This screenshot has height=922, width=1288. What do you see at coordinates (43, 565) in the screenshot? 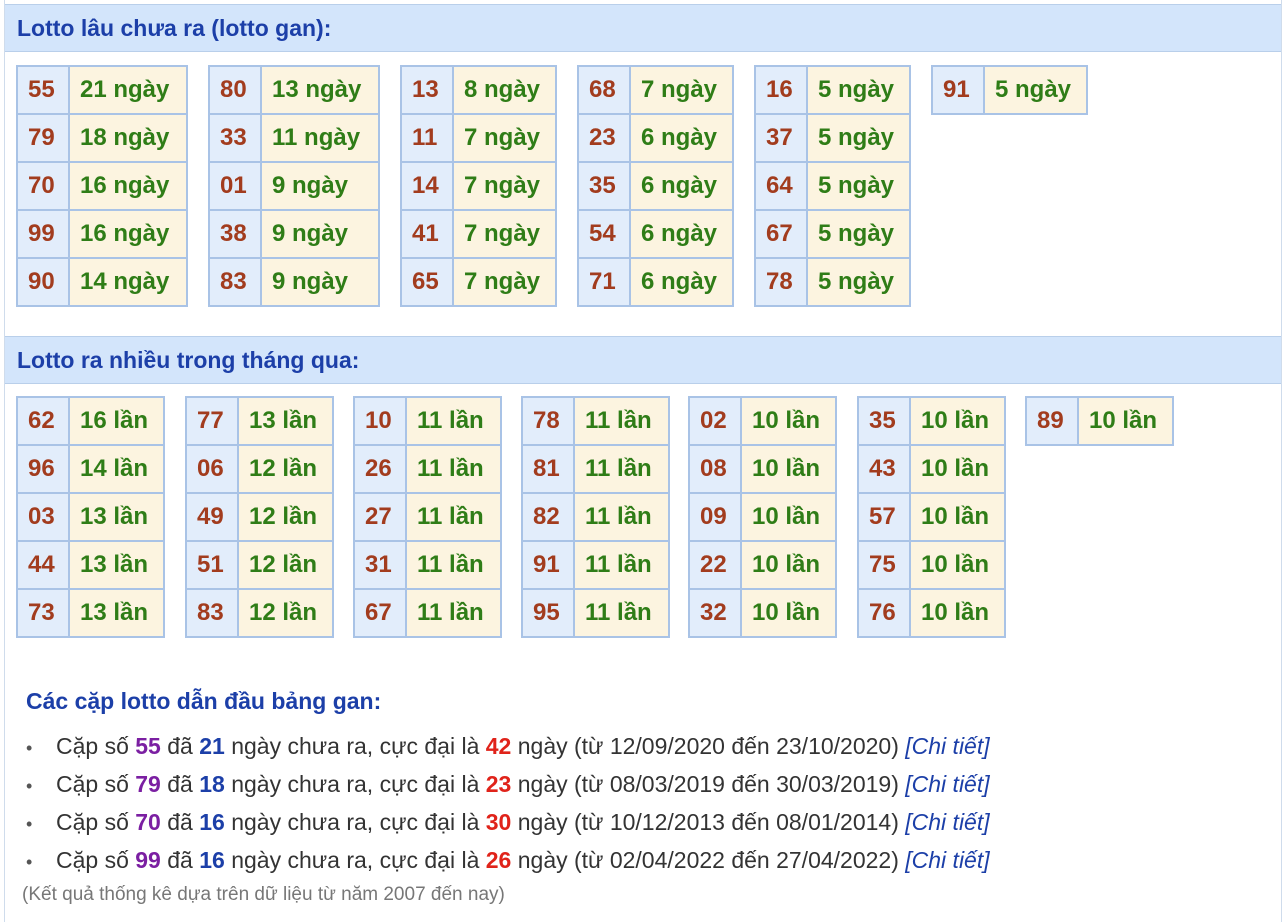
I see `frequent-number: 44` at bounding box center [43, 565].